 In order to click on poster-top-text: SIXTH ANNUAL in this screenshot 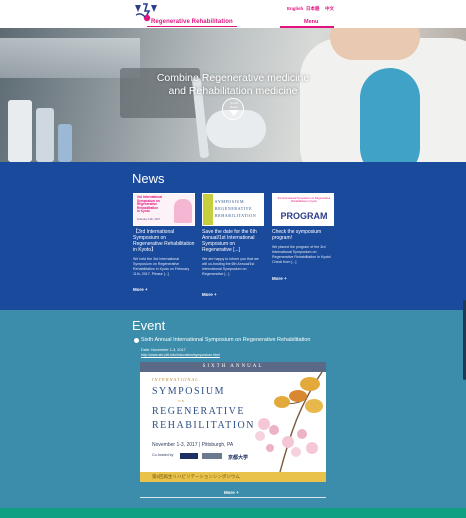, I will do `click(233, 366)`.